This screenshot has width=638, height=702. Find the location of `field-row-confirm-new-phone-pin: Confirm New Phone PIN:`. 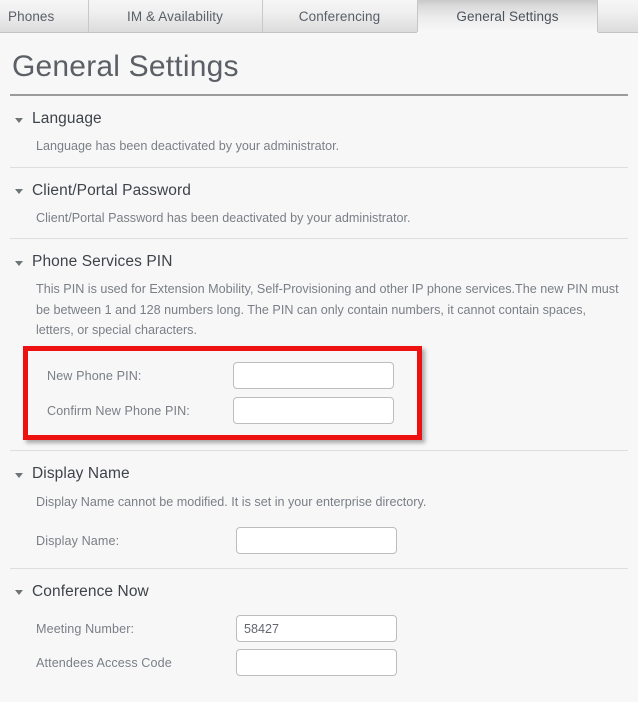

field-row-confirm-new-phone-pin: Confirm New Phone PIN: is located at coordinates (232, 410).